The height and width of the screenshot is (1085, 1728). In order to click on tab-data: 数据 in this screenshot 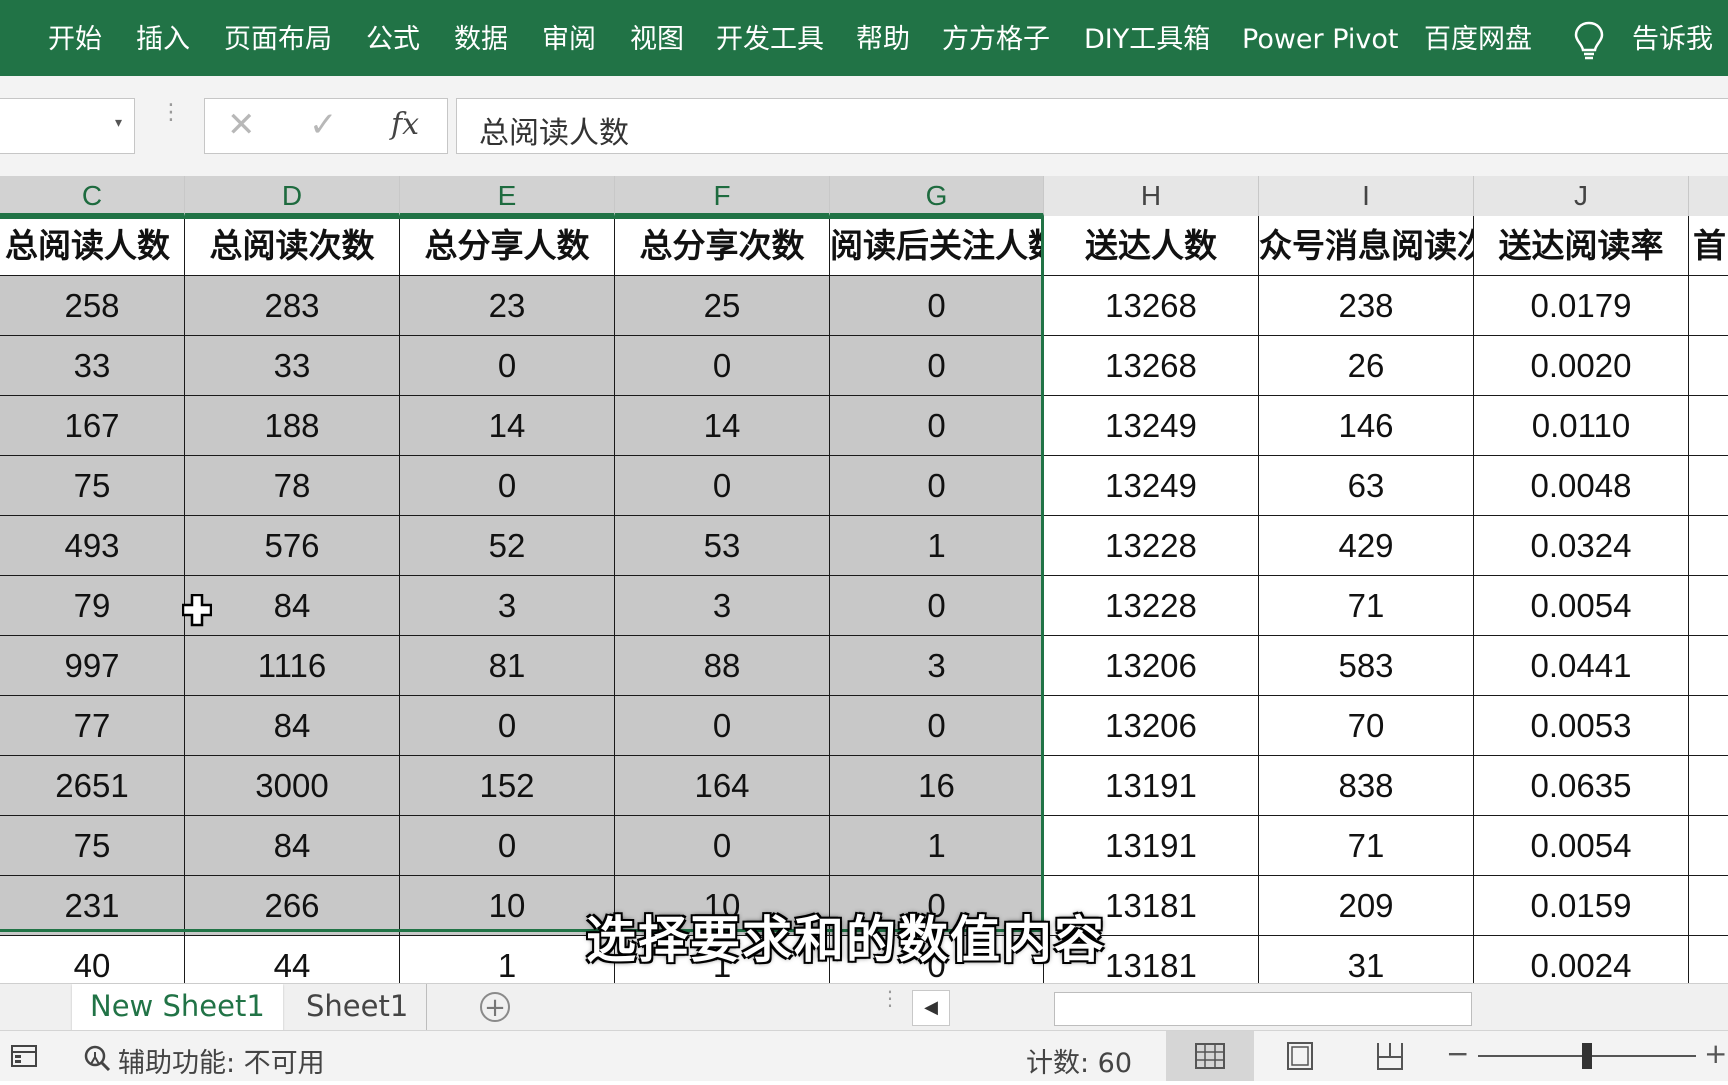, I will do `click(481, 40)`.